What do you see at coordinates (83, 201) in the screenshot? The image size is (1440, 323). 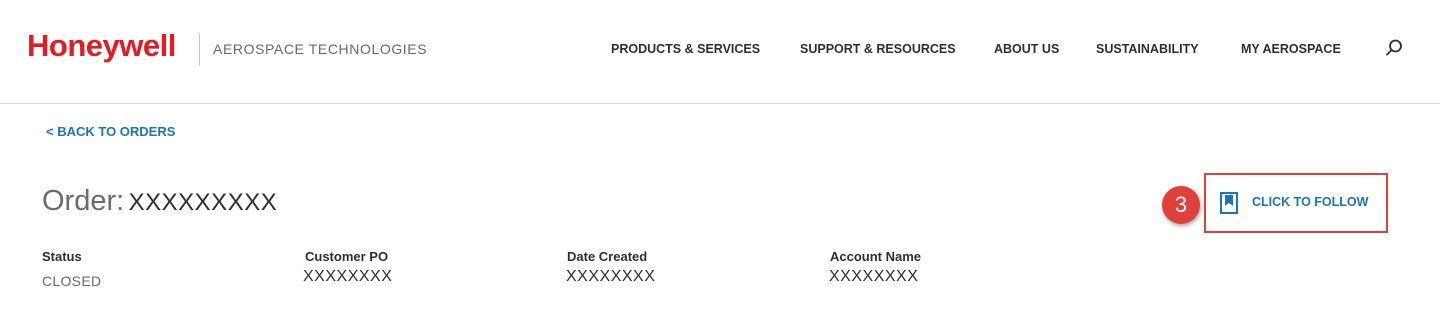 I see `order-label: Order:` at bounding box center [83, 201].